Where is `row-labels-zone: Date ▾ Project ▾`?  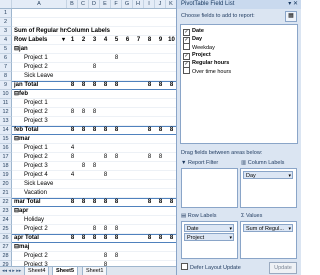 row-labels-zone: Date ▾ Project ▾ is located at coordinates (209, 240).